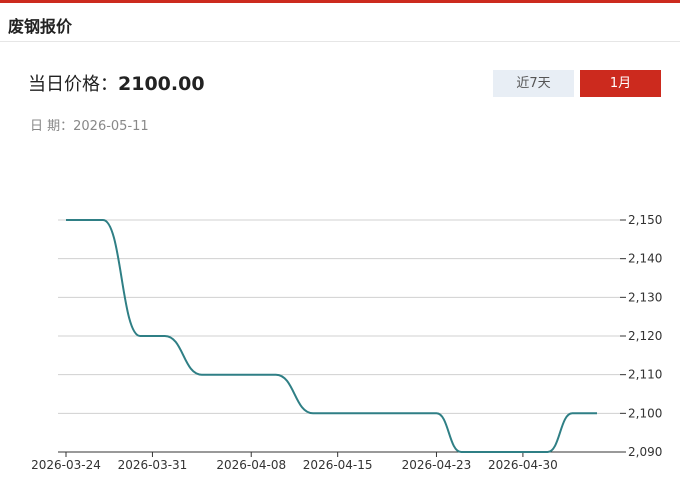 The height and width of the screenshot is (501, 680). I want to click on panel-title: 废钢报价, so click(40, 26).